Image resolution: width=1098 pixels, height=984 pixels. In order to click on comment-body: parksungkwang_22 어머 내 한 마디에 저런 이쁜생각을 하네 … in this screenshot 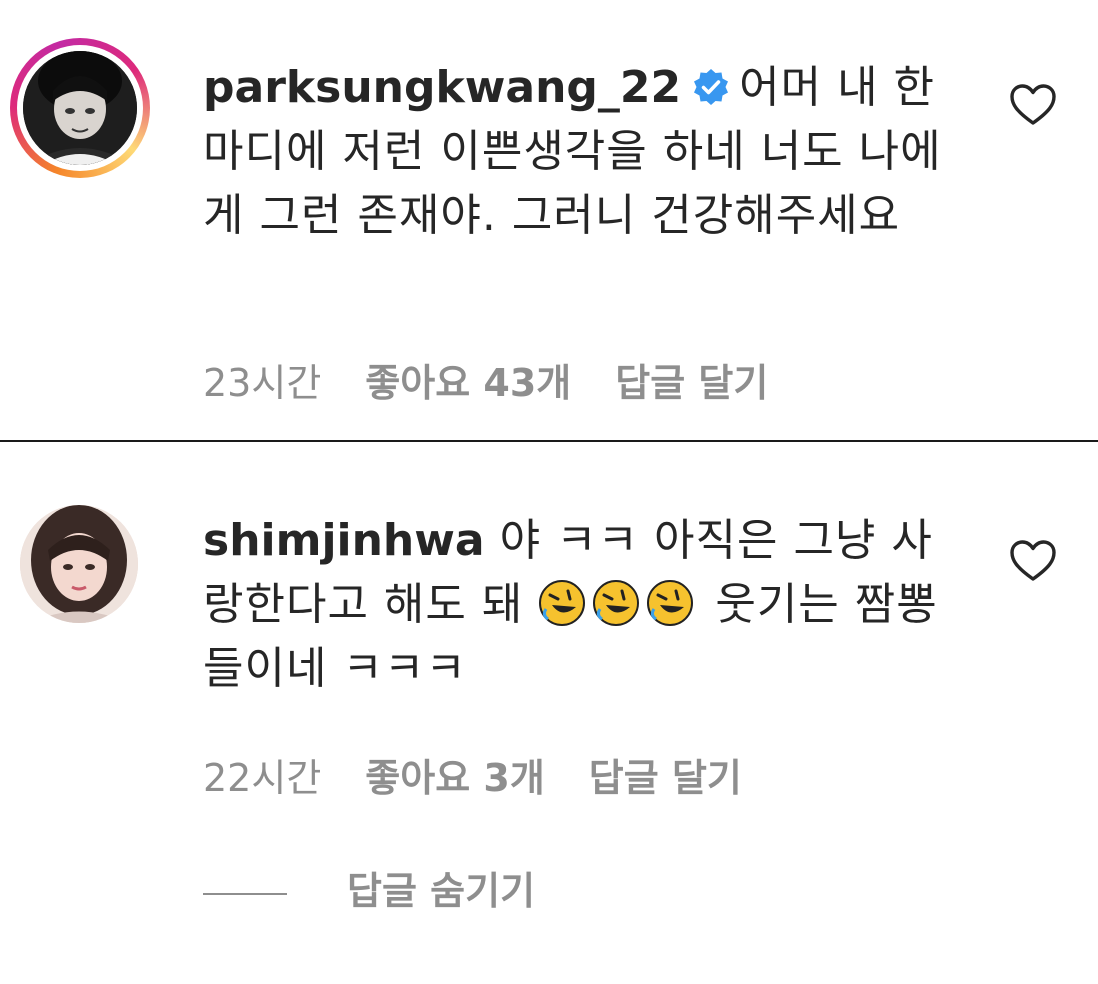, I will do `click(583, 152)`.